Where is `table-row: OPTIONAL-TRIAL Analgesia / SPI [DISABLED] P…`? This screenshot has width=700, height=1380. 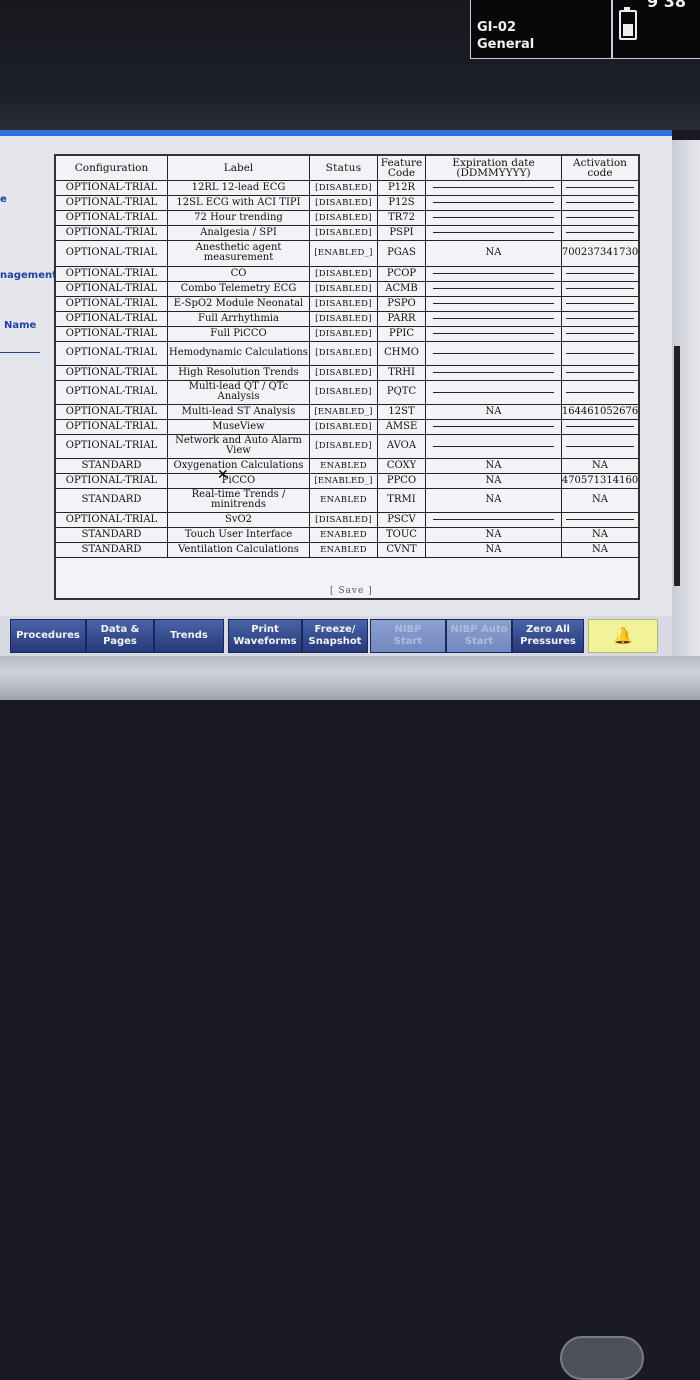 table-row: OPTIONAL-TRIAL Analgesia / SPI [DISABLED] P… is located at coordinates (347, 233).